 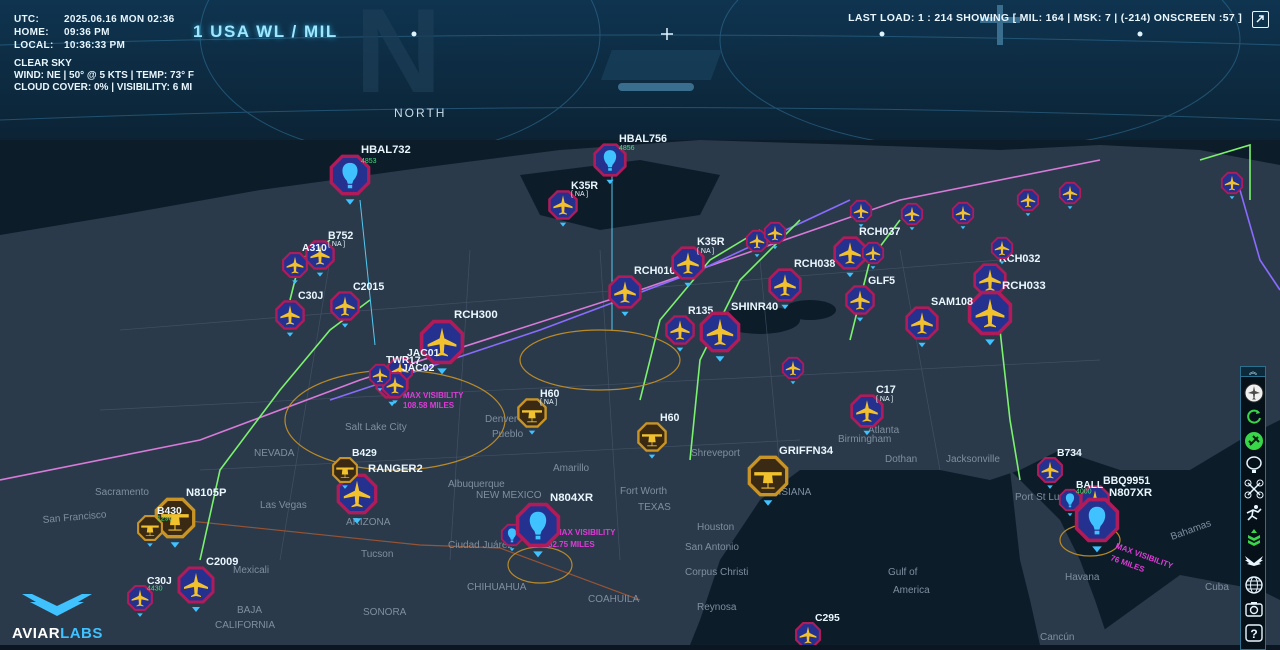 What do you see at coordinates (879, 232) in the screenshot?
I see `aircraft-callsign: RCH037` at bounding box center [879, 232].